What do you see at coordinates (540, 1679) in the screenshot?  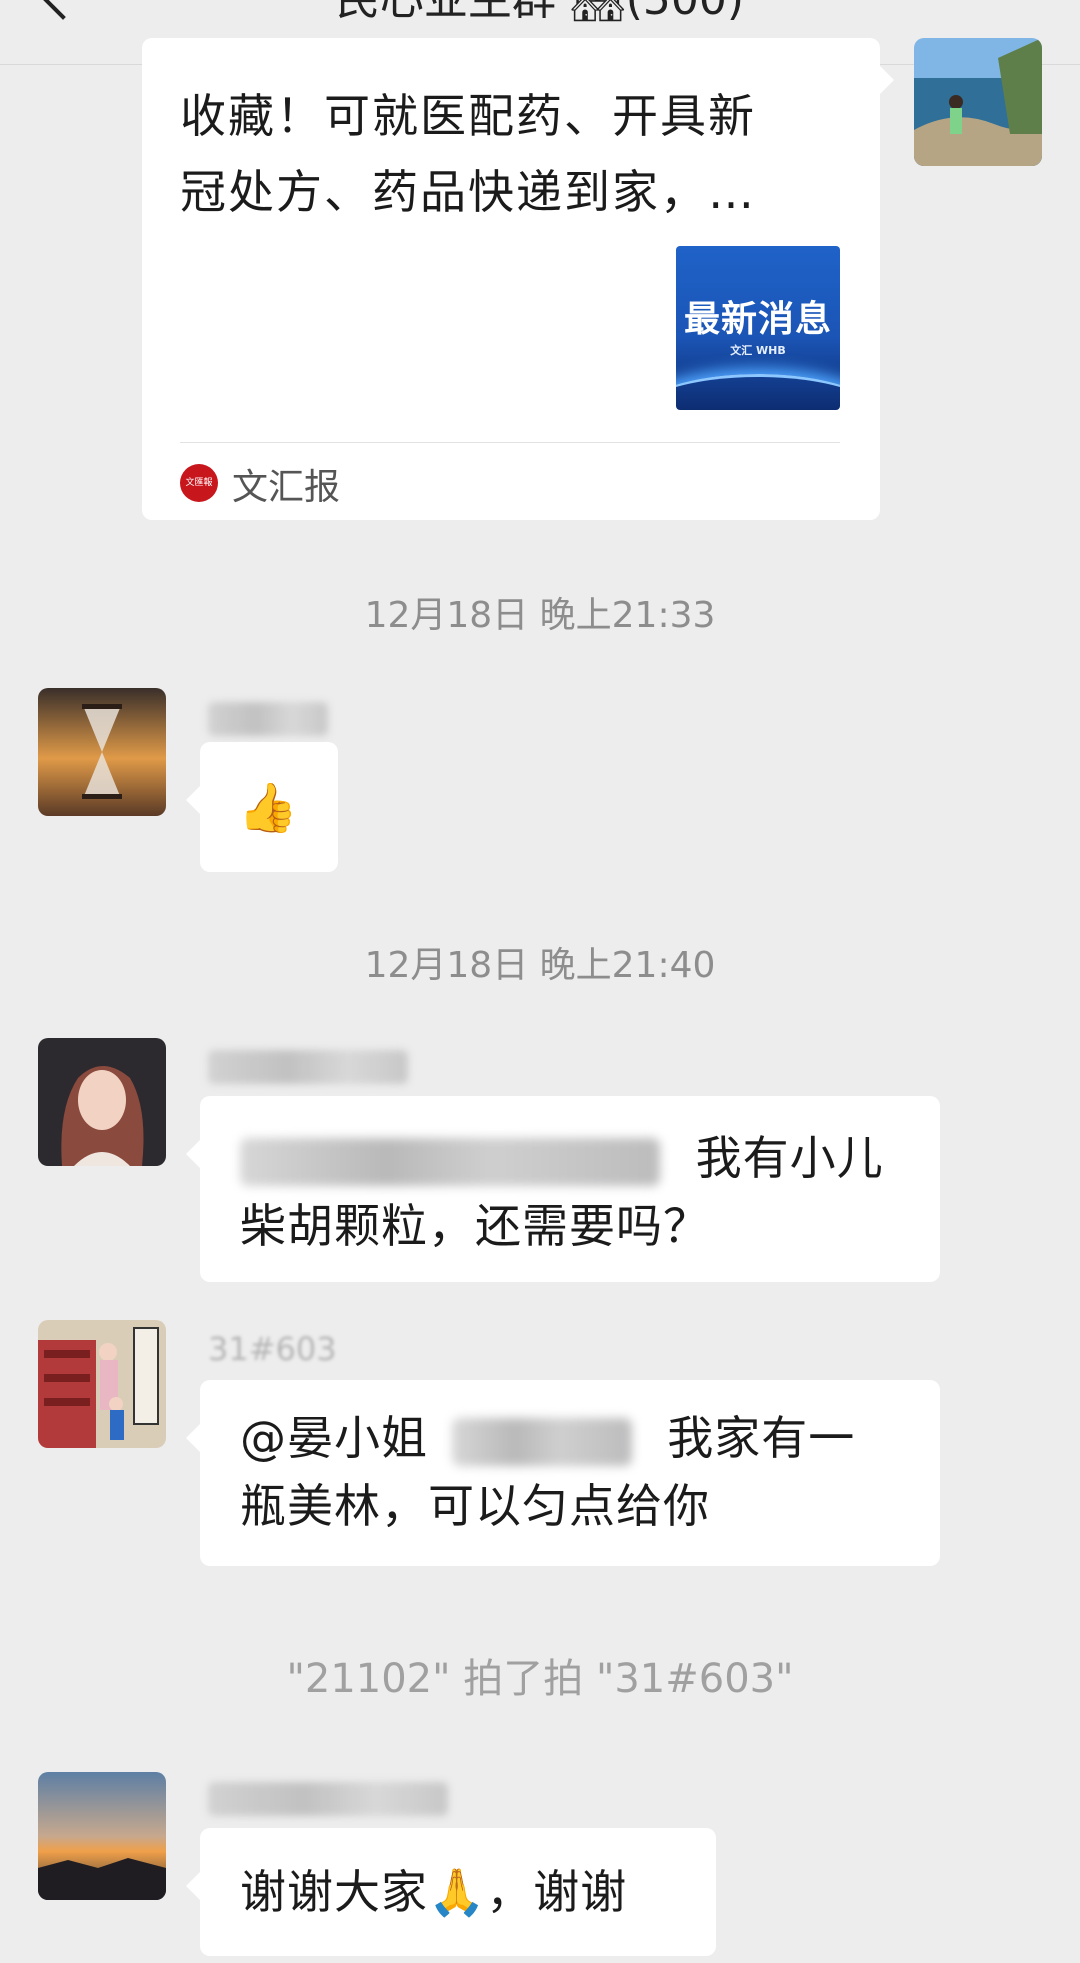 I see `system-notice: "21102" 拍了拍 "31#603"` at bounding box center [540, 1679].